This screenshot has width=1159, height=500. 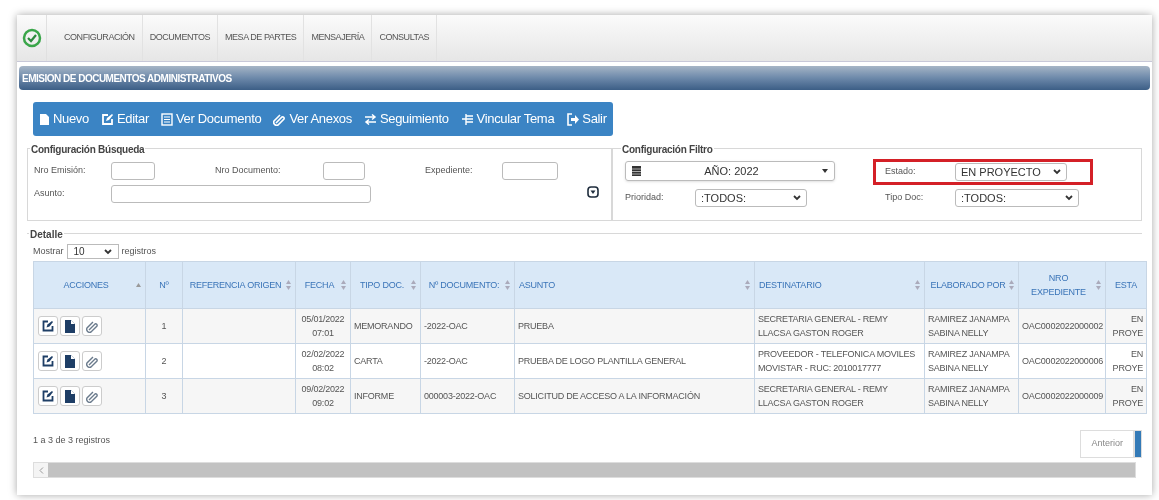 What do you see at coordinates (374, 396) in the screenshot?
I see `table-cell: INFORME` at bounding box center [374, 396].